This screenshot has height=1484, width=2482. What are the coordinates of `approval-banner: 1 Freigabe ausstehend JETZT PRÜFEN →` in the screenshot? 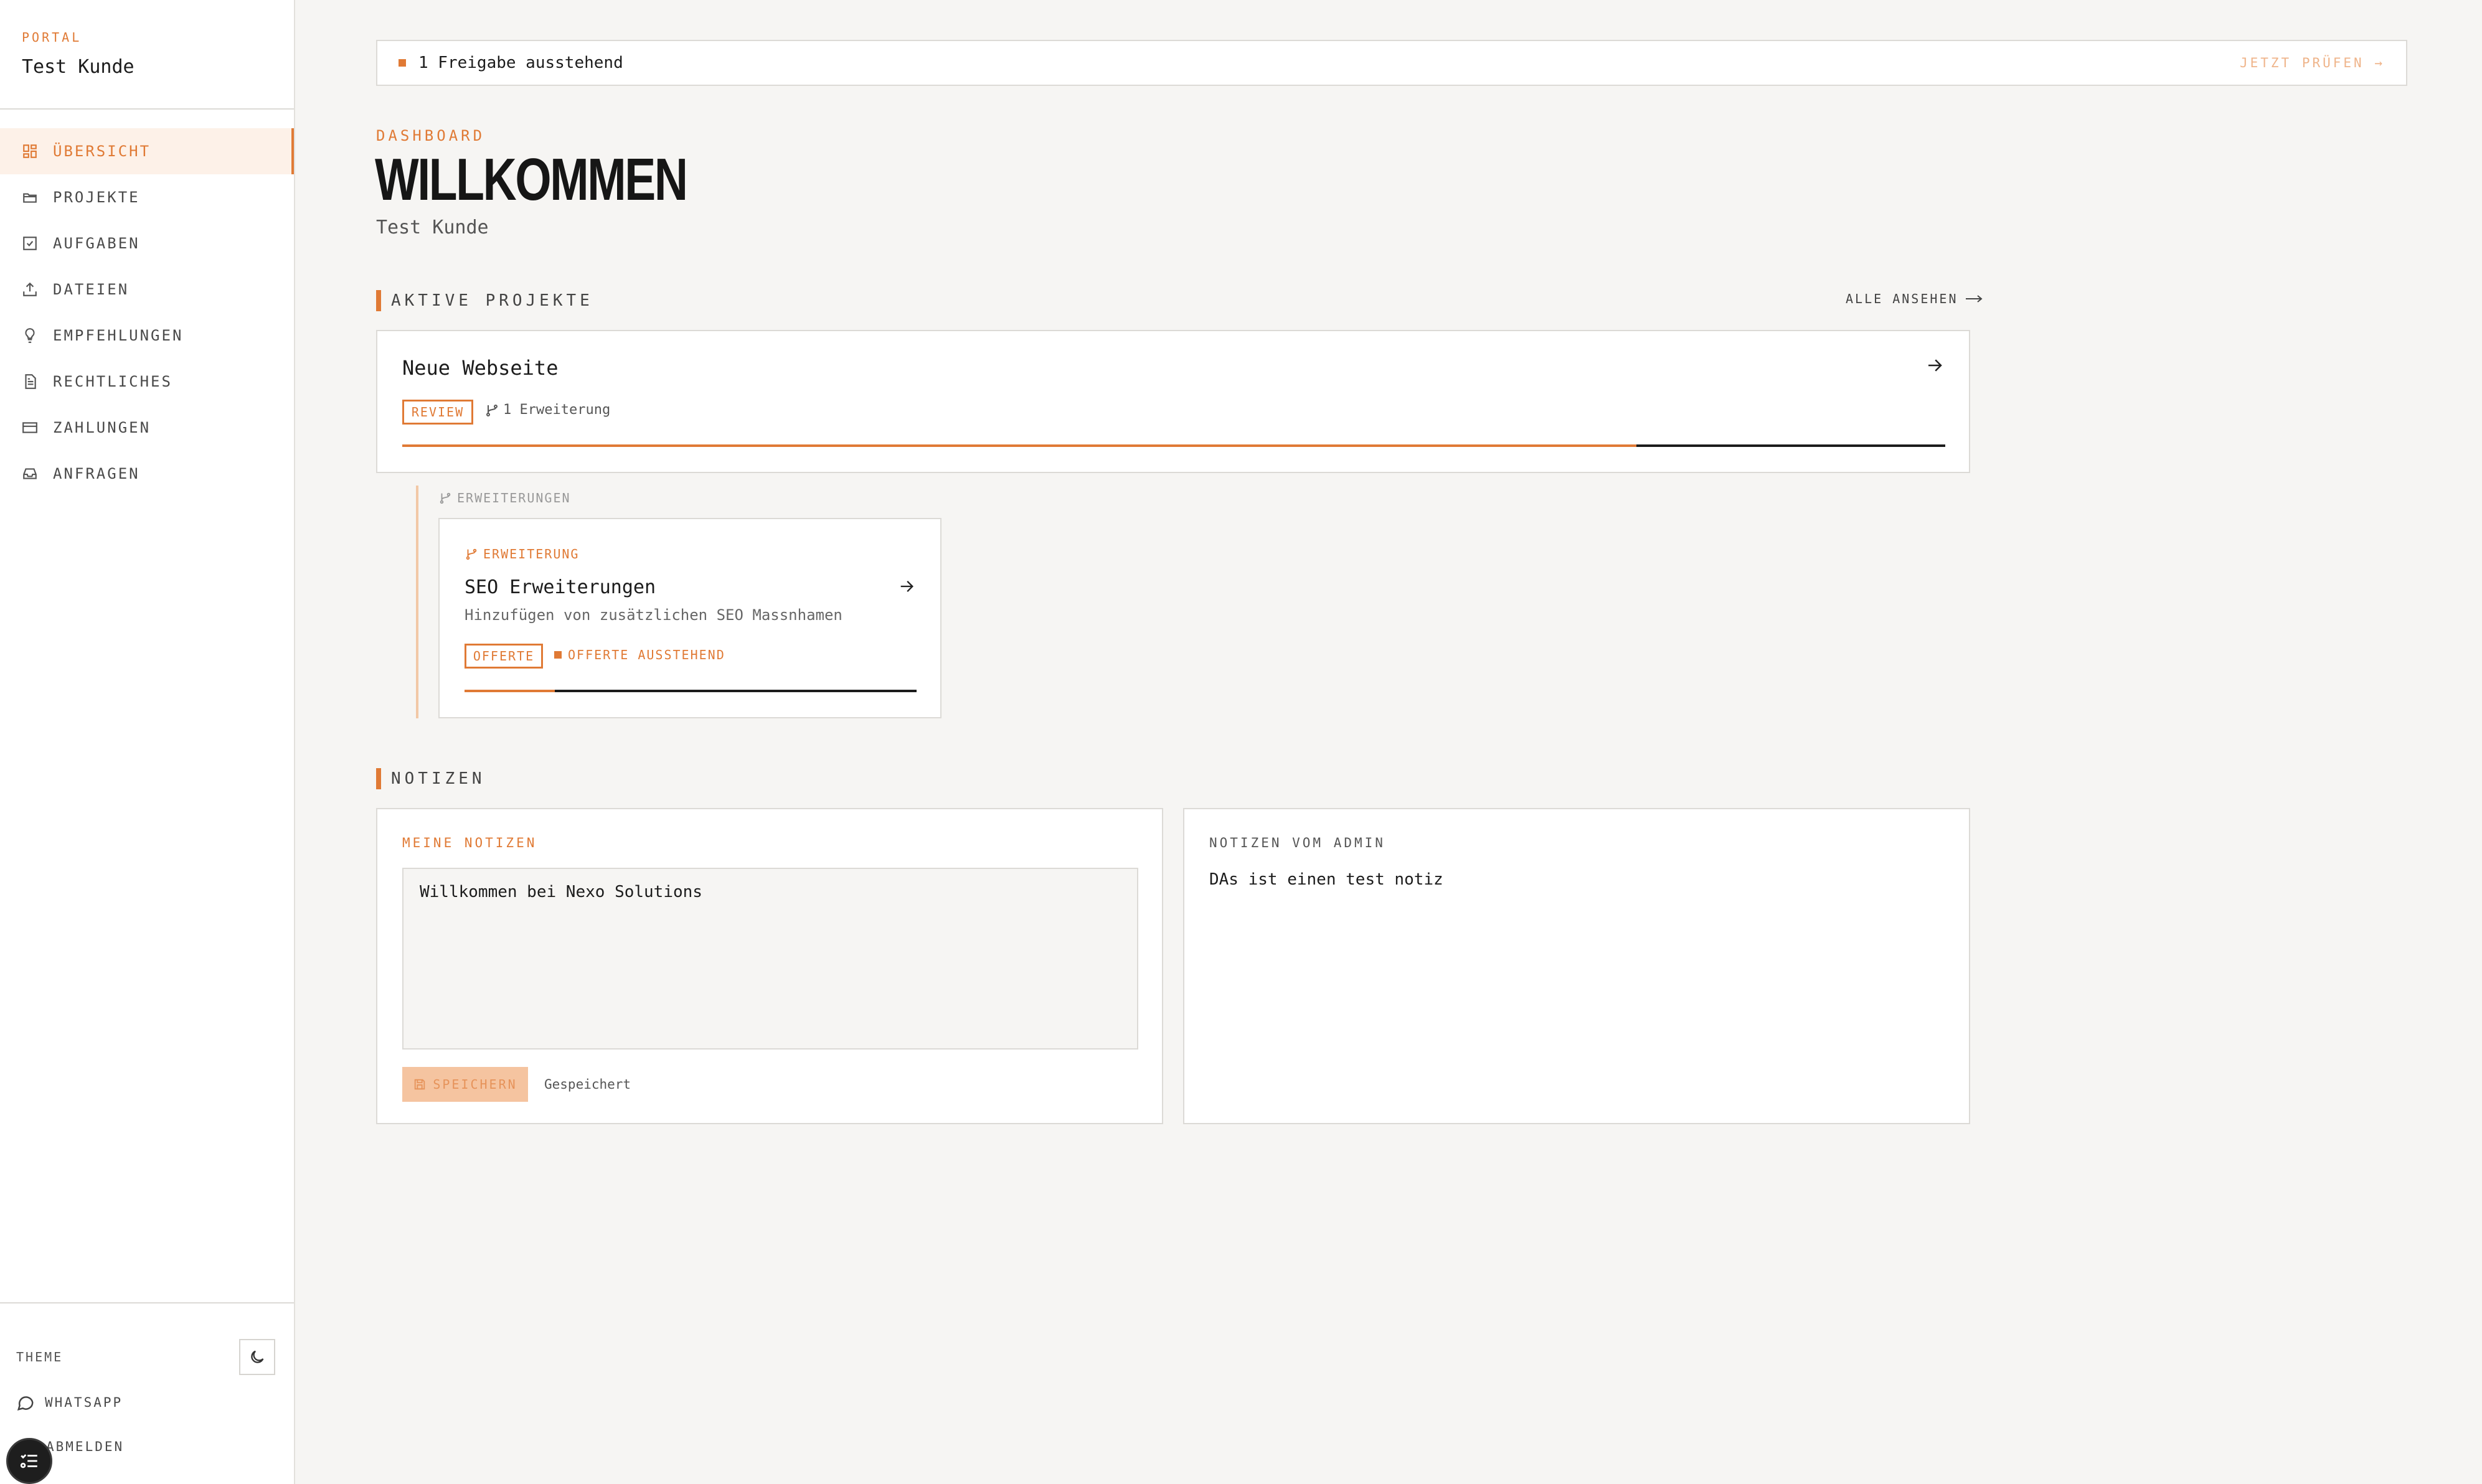 It's located at (1392, 63).